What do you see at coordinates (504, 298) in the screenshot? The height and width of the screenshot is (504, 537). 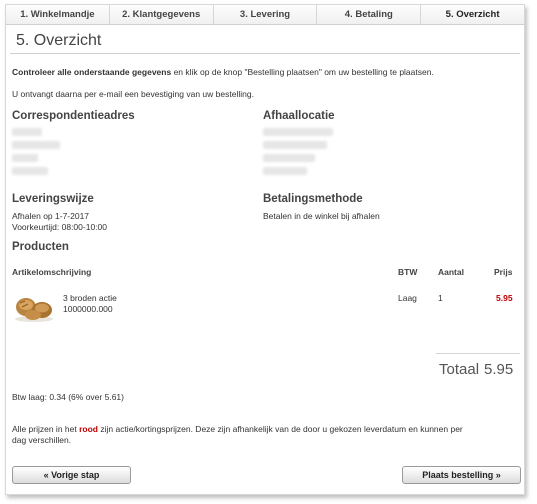 I see `product-price: 5.95` at bounding box center [504, 298].